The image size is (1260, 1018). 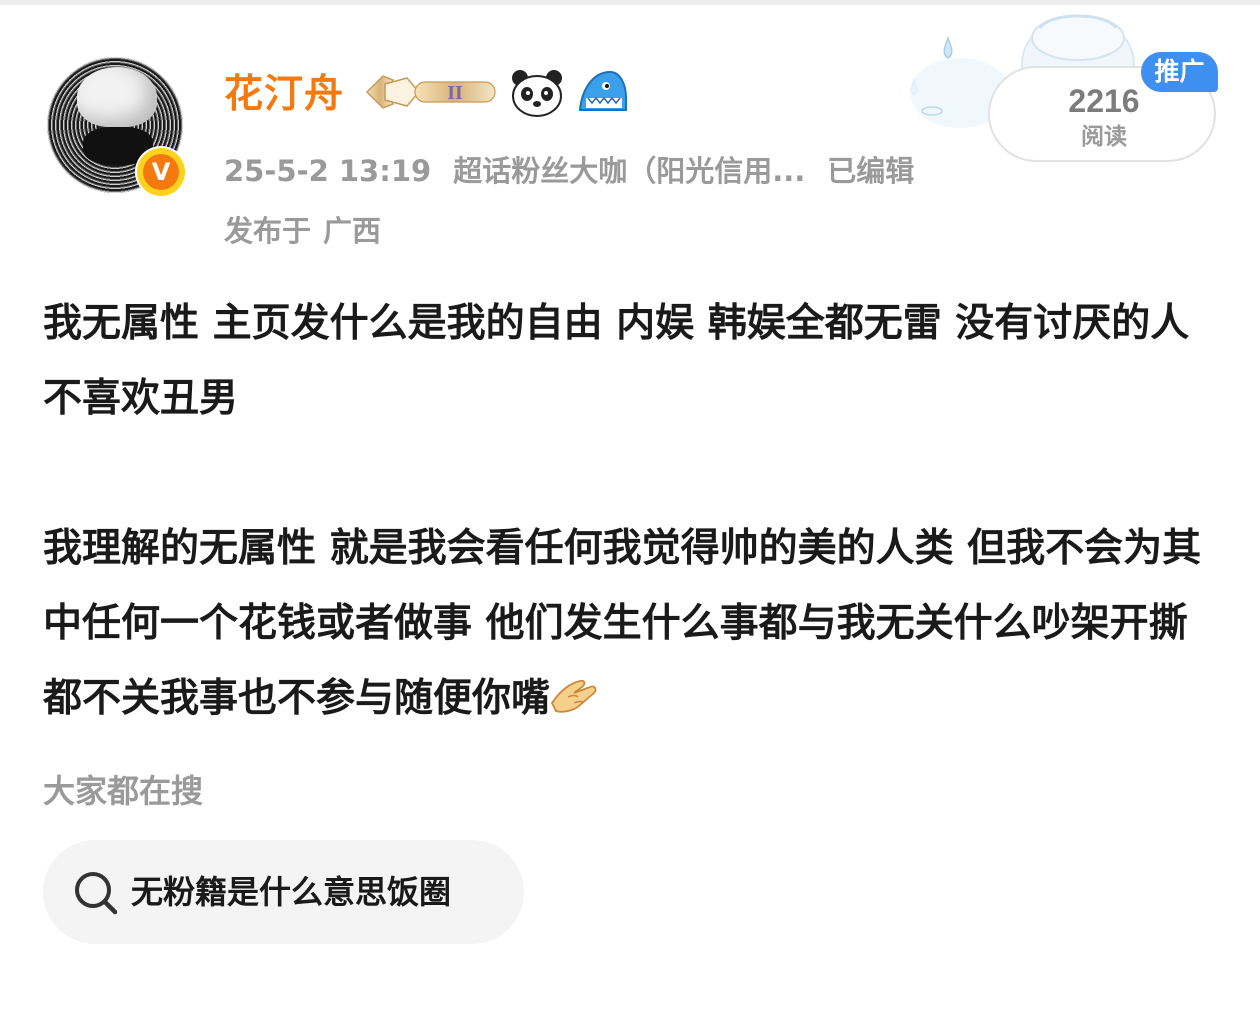 I want to click on trending-heading: 大家都在搜, so click(x=123, y=791).